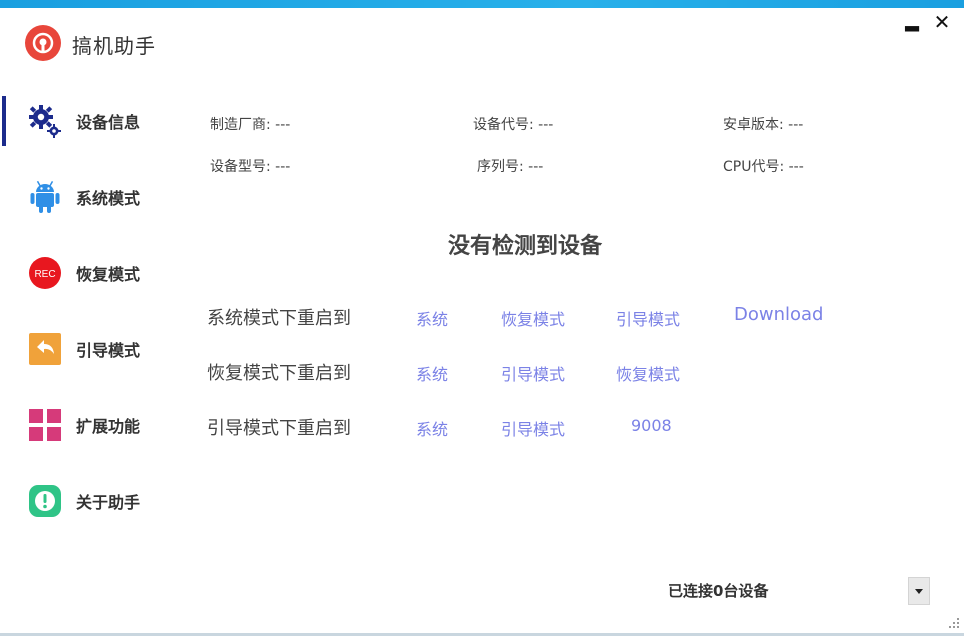  What do you see at coordinates (279, 373) in the screenshot?
I see `reboot-row-label-recovery: 恢复模式下重启到` at bounding box center [279, 373].